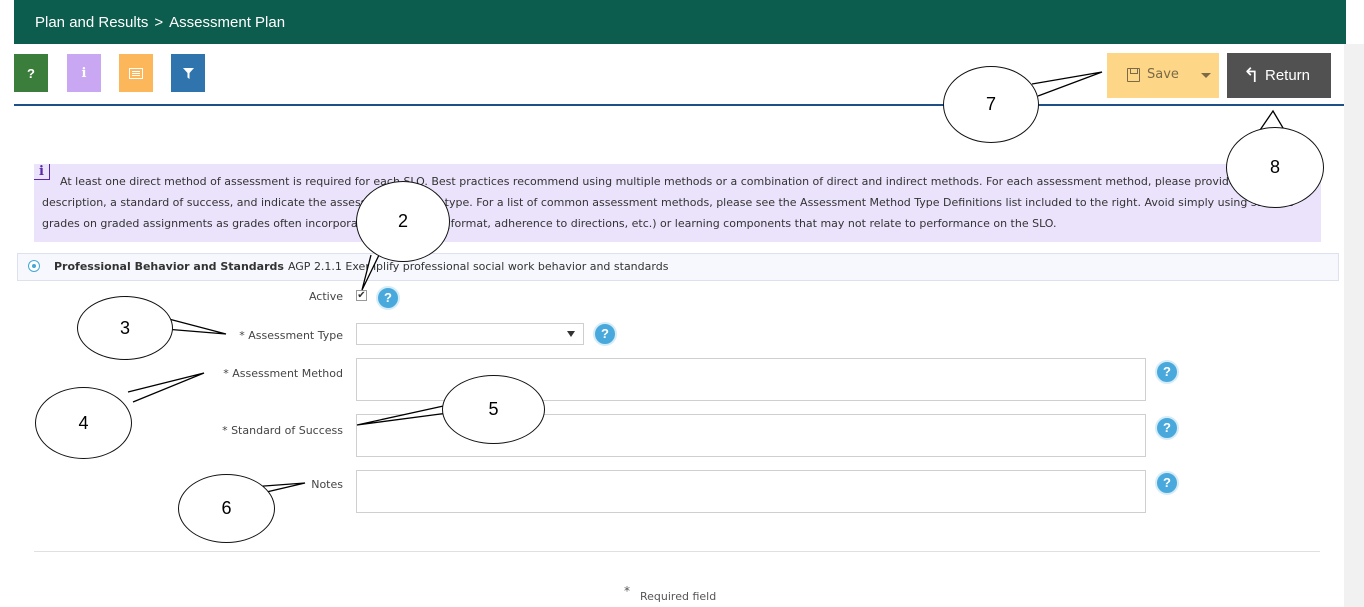 This screenshot has height=607, width=1364. I want to click on question-icon: ?, so click(31, 73).